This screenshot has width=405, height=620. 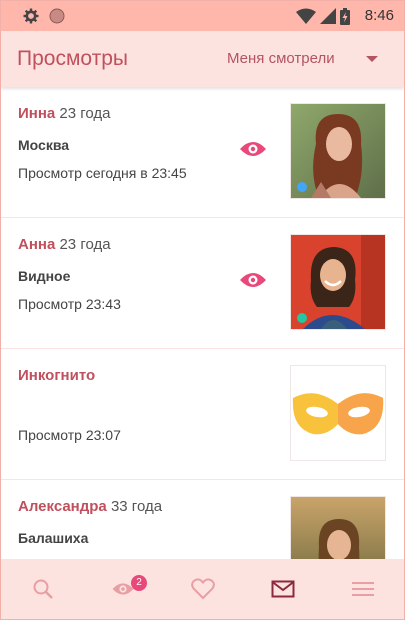 I want to click on signal-icon, so click(x=328, y=16).